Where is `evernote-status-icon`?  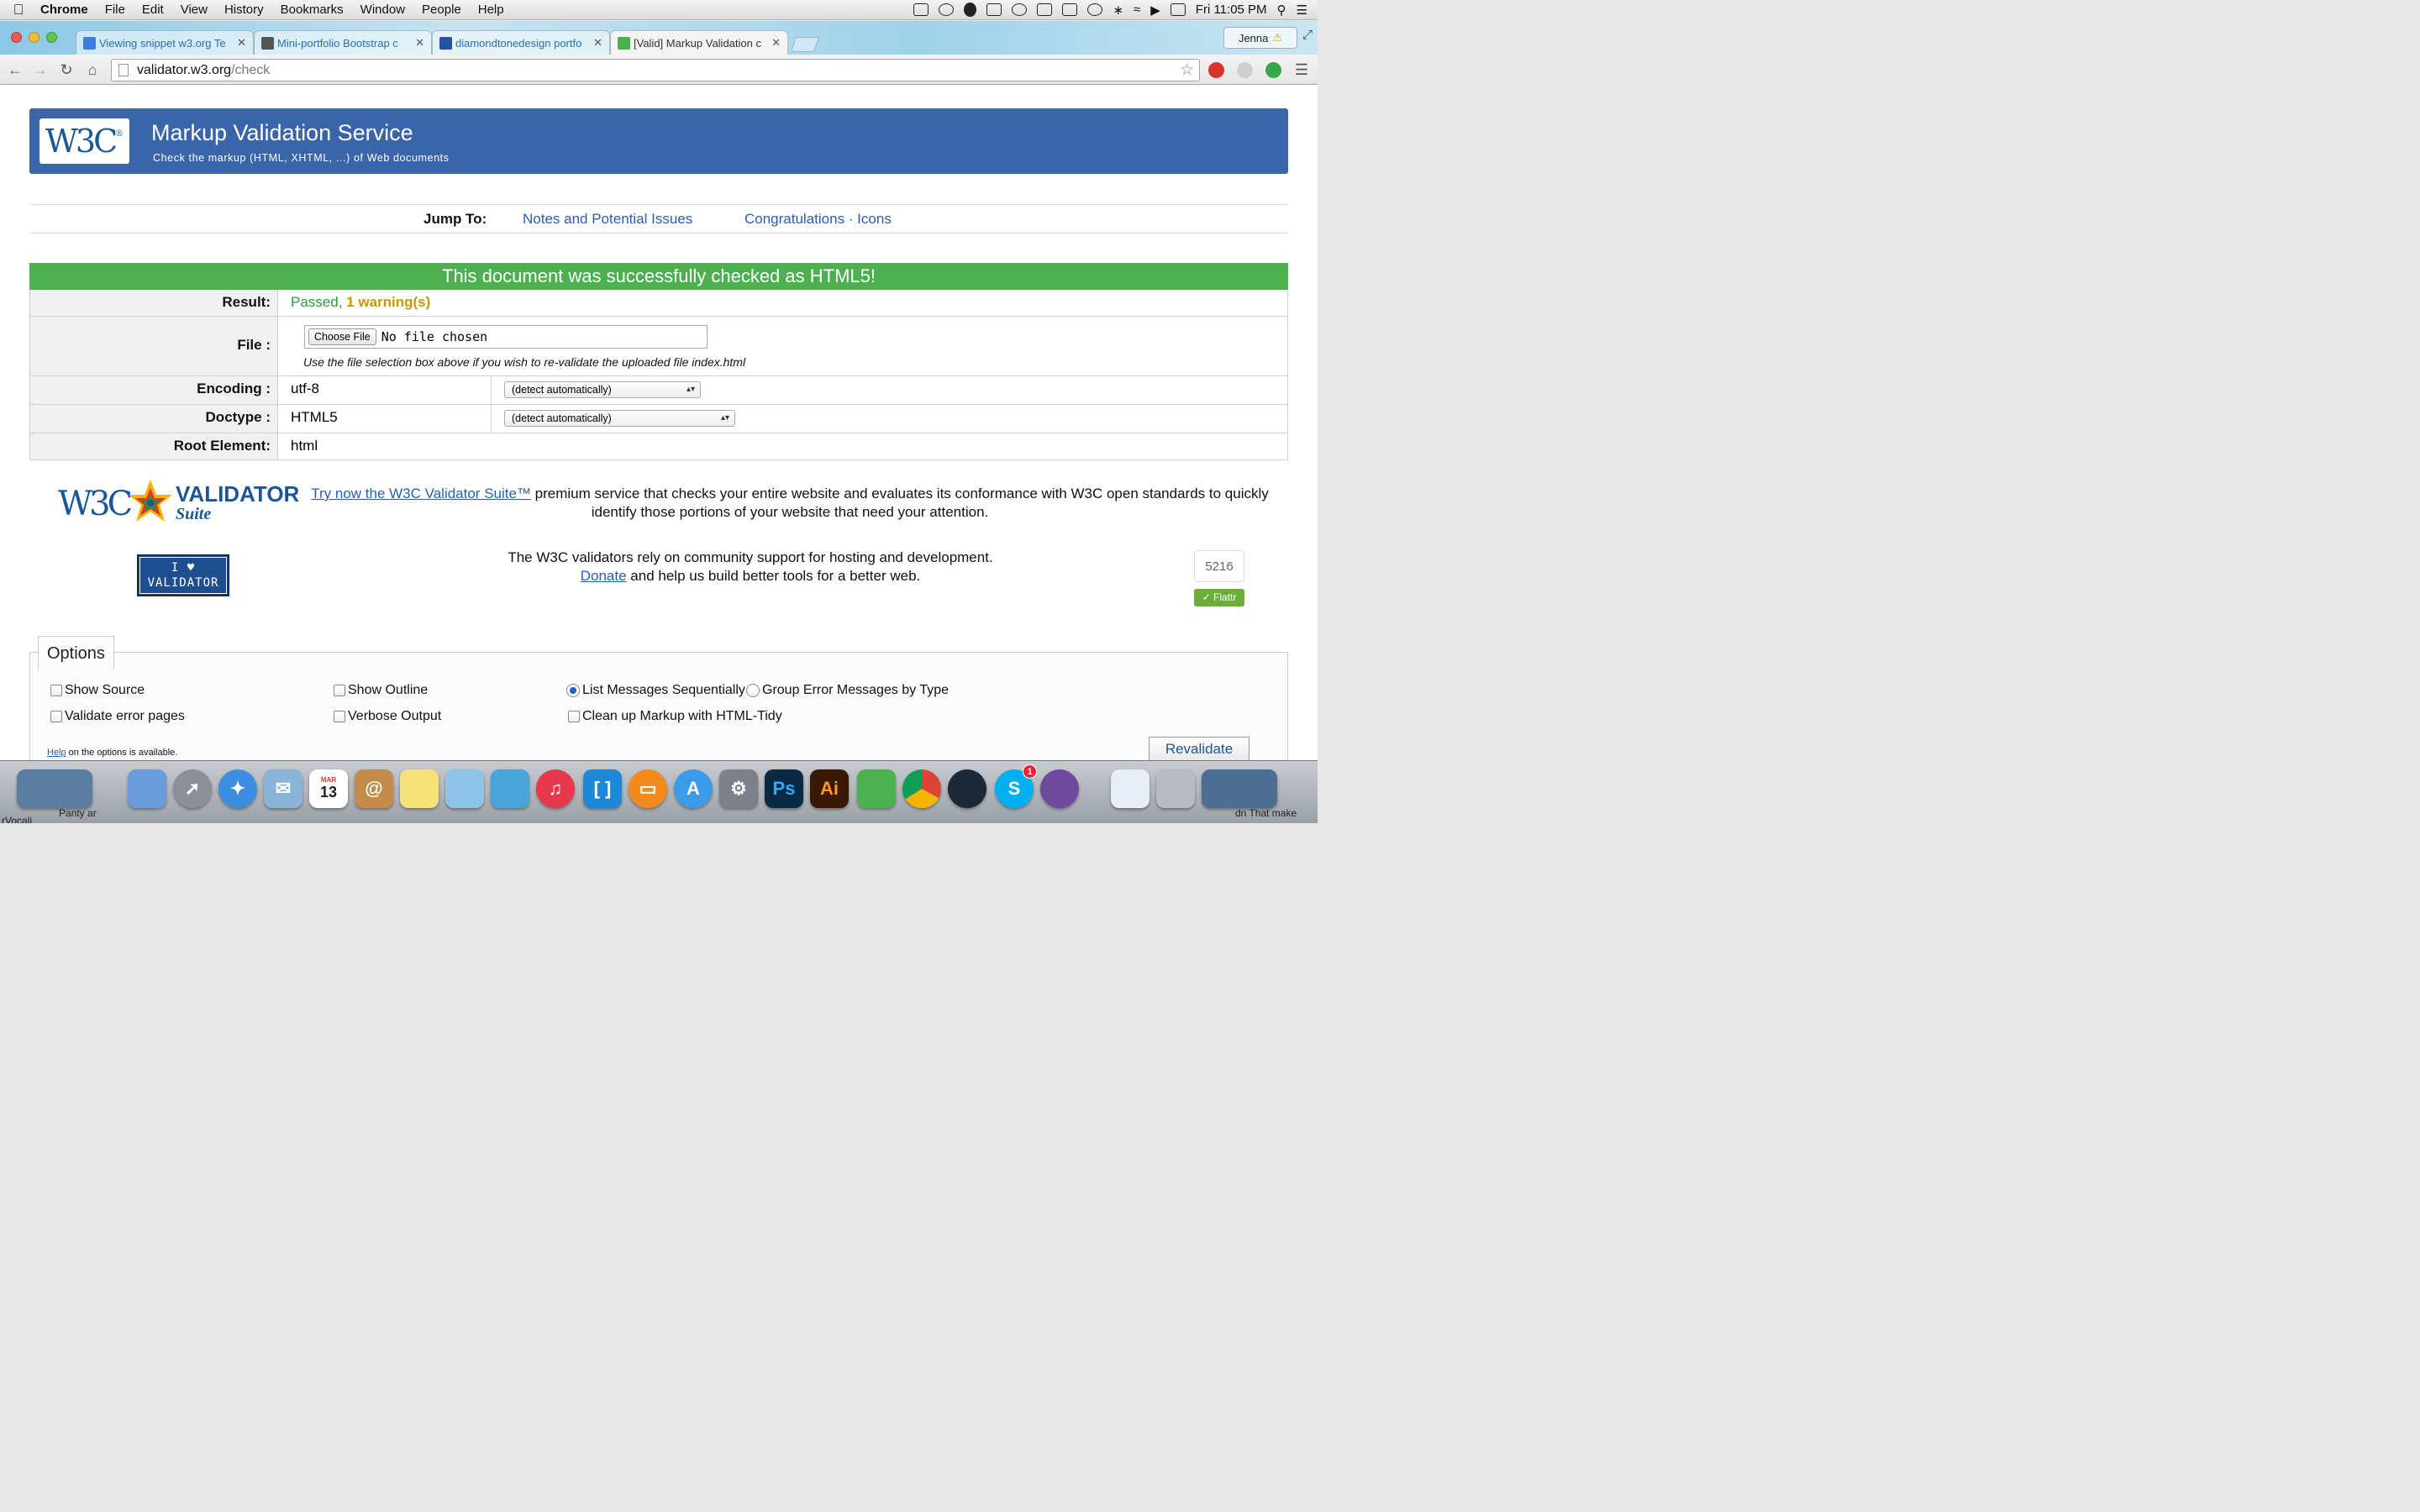
evernote-status-icon is located at coordinates (970, 10).